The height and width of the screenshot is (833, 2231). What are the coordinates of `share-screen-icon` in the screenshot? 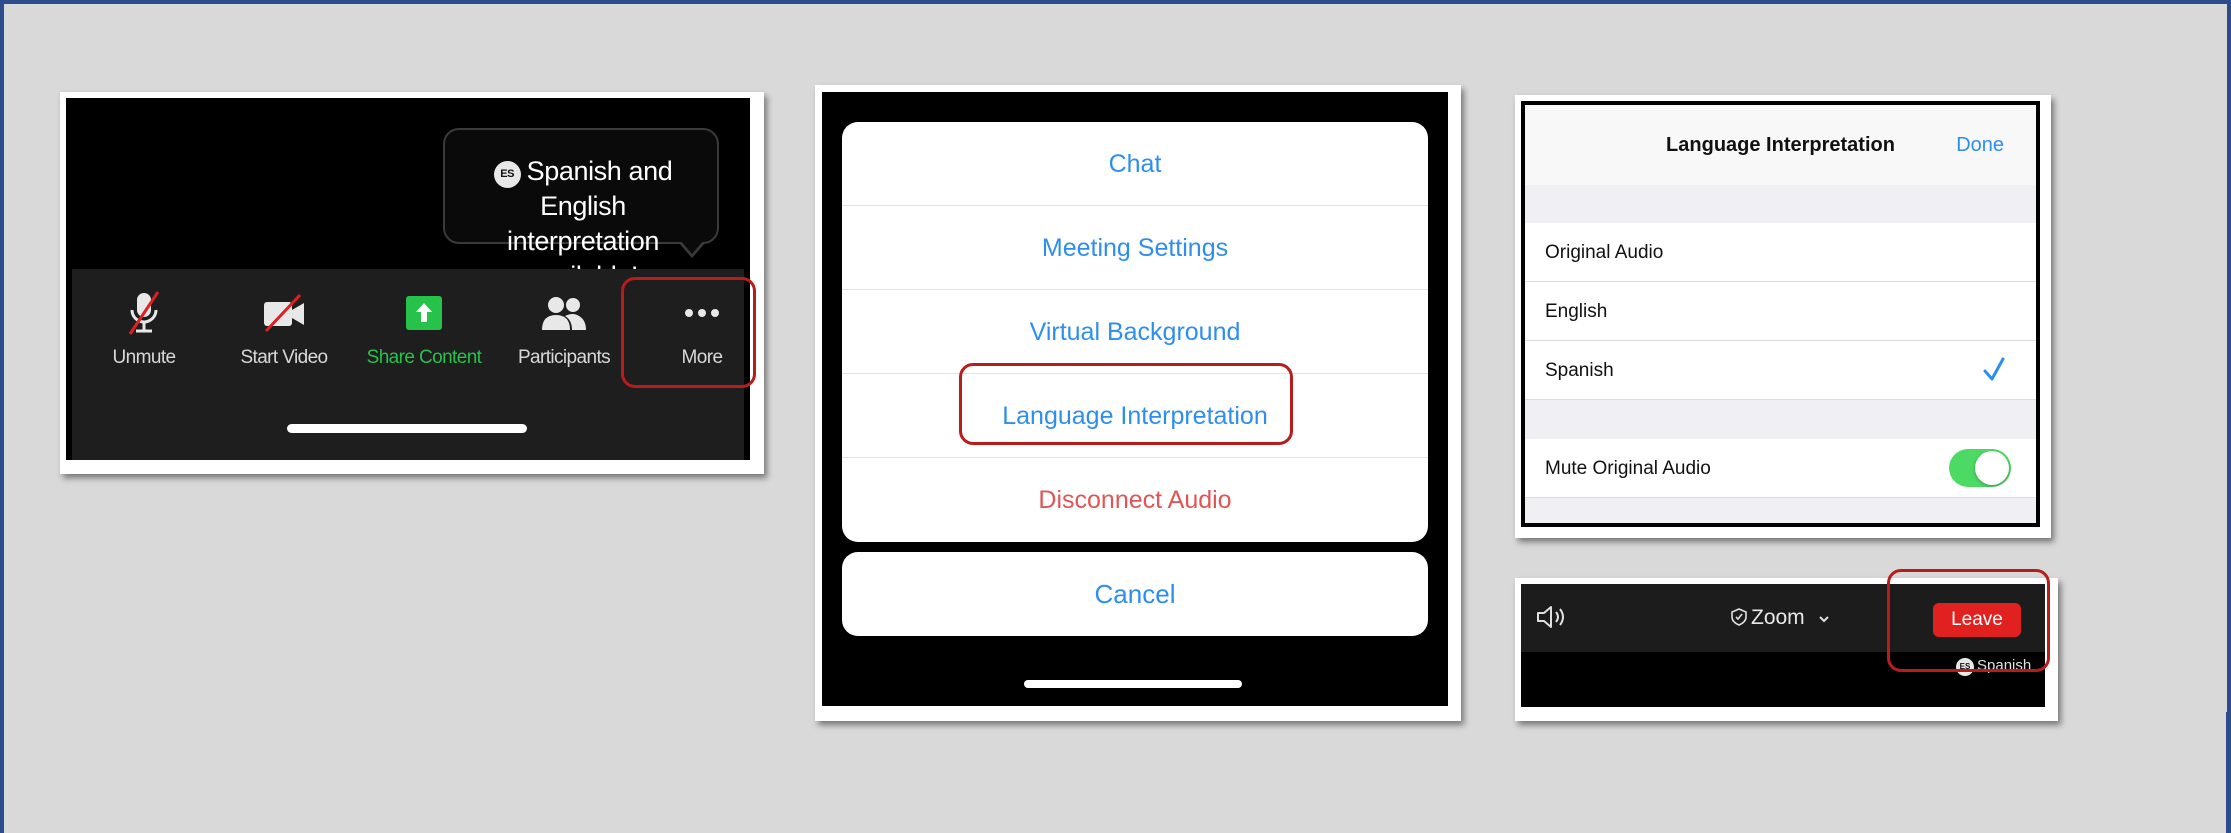 It's located at (424, 313).